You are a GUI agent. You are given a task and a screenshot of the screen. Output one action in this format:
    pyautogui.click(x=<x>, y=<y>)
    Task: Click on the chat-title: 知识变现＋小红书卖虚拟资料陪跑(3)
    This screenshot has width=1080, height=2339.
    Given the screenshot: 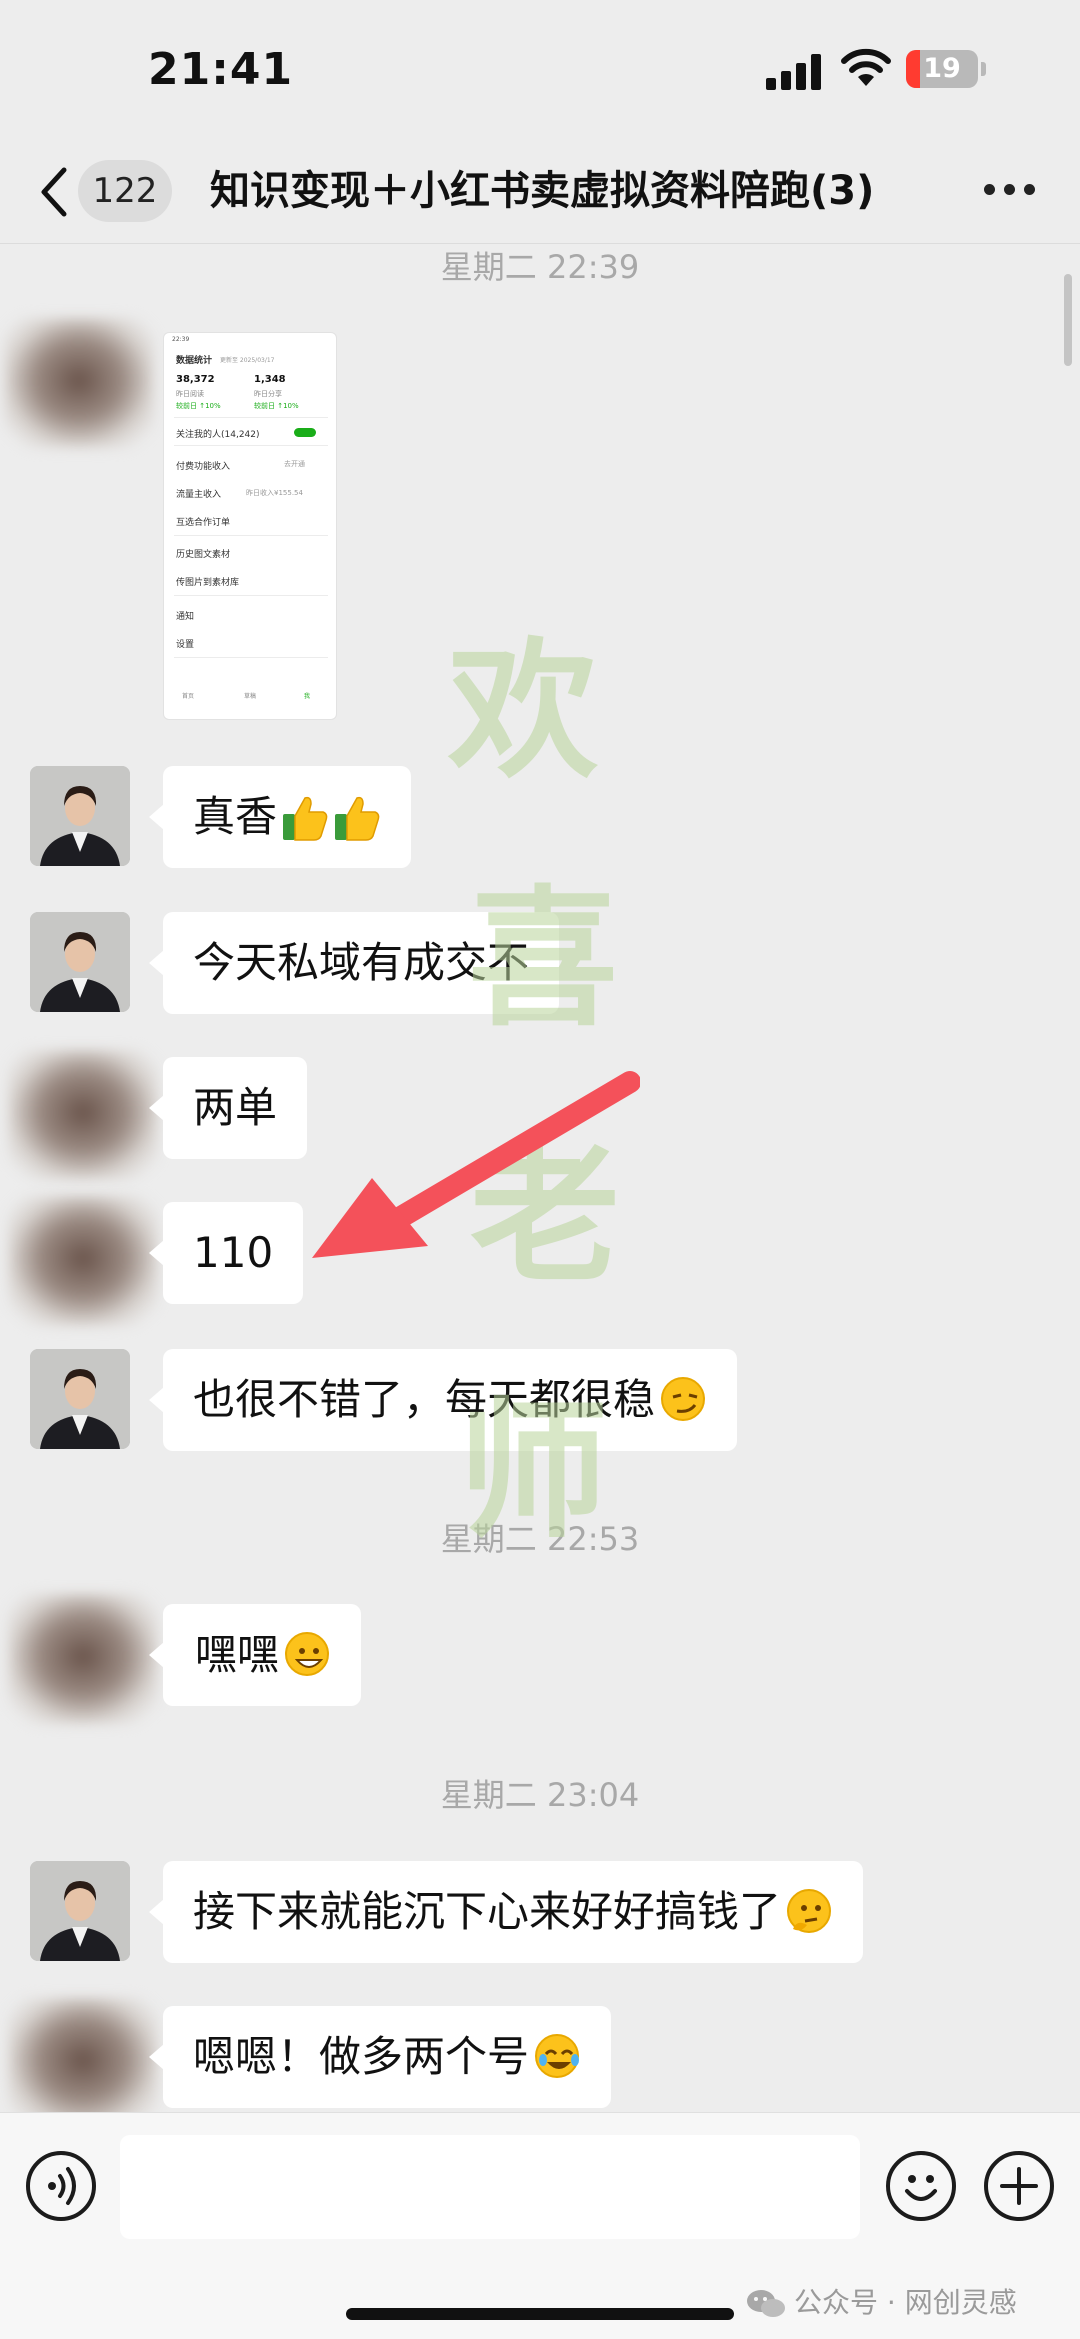 What is the action you would take?
    pyautogui.click(x=542, y=191)
    